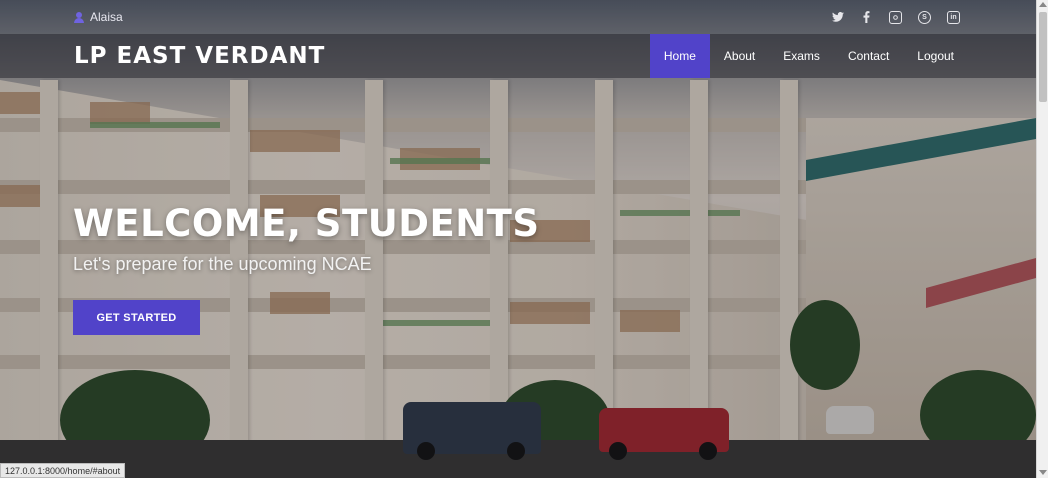  Describe the element at coordinates (739, 56) in the screenshot. I see `nav-link-about: About` at that location.